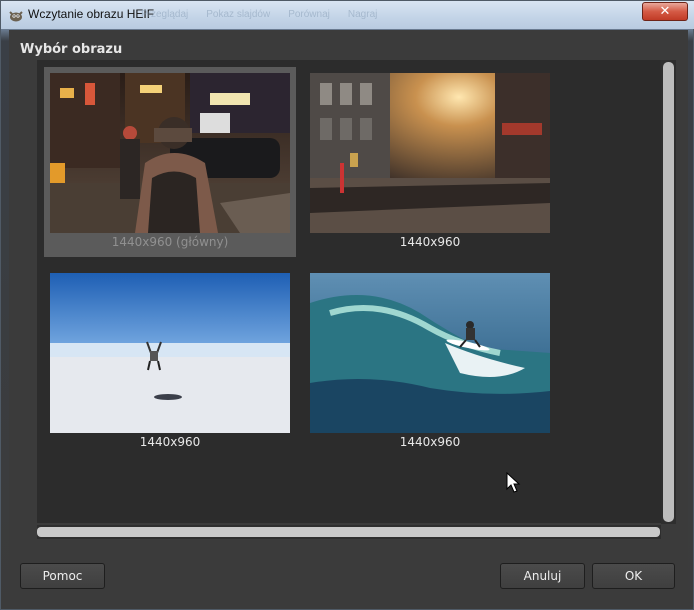  I want to click on background-toolbar-item: Nagraj, so click(362, 14).